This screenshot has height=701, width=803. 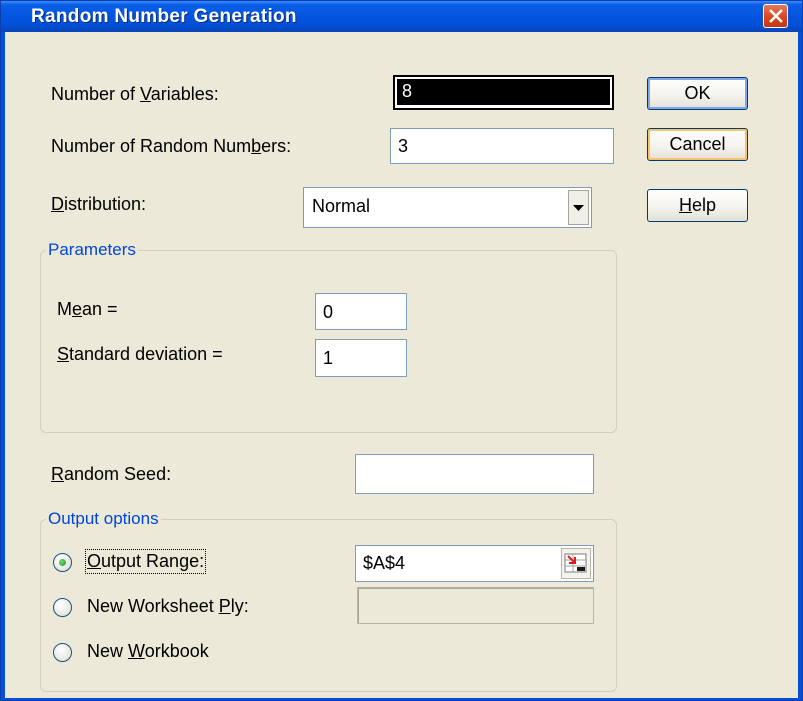 What do you see at coordinates (401, 16) in the screenshot?
I see `title-bar: Random Number Generation` at bounding box center [401, 16].